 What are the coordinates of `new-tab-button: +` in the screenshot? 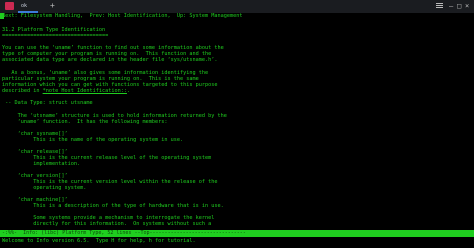 It's located at (52, 6).